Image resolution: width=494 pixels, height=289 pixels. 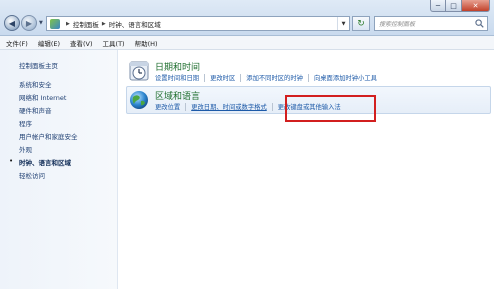 I want to click on maximize-button: □, so click(x=454, y=6).